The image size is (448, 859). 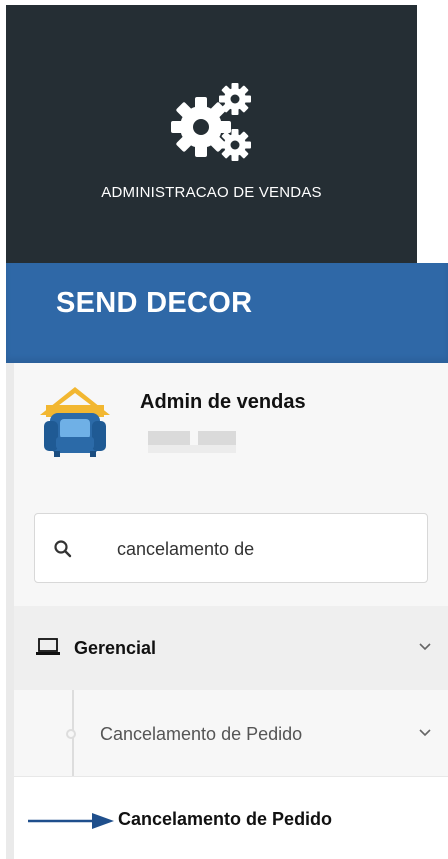 I want to click on arrow-right-icon, so click(x=71, y=821).